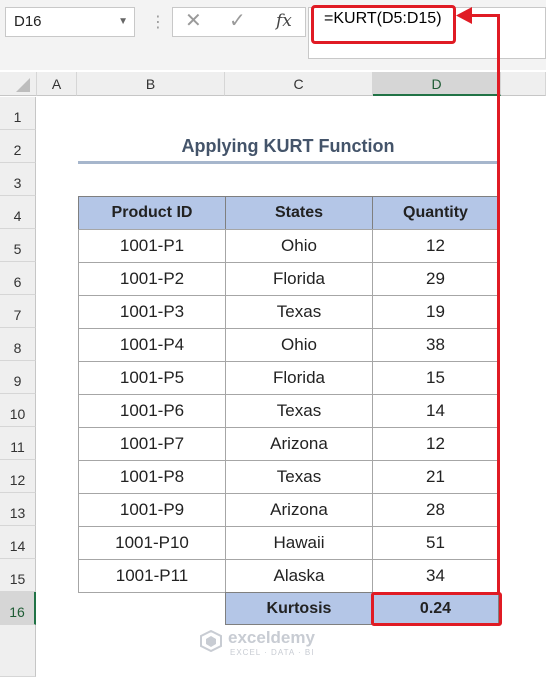 This screenshot has width=546, height=677. Describe the element at coordinates (523, 84) in the screenshot. I see `column-header-blank` at that location.